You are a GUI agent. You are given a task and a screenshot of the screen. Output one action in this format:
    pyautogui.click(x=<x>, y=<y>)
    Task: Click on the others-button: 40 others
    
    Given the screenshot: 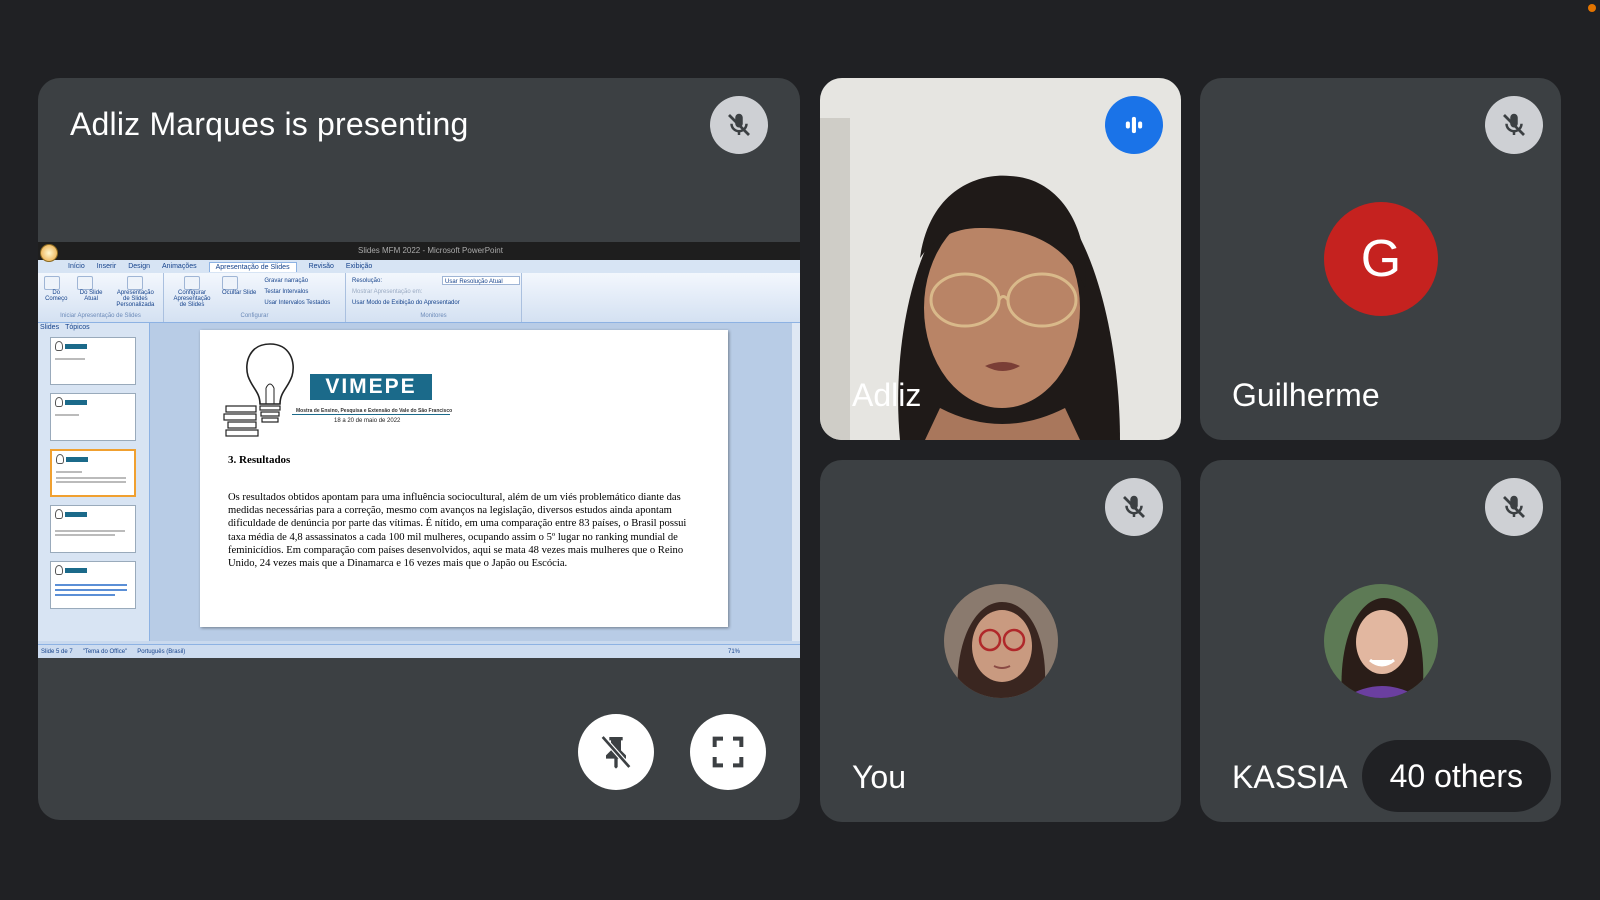 What is the action you would take?
    pyautogui.click(x=1456, y=776)
    